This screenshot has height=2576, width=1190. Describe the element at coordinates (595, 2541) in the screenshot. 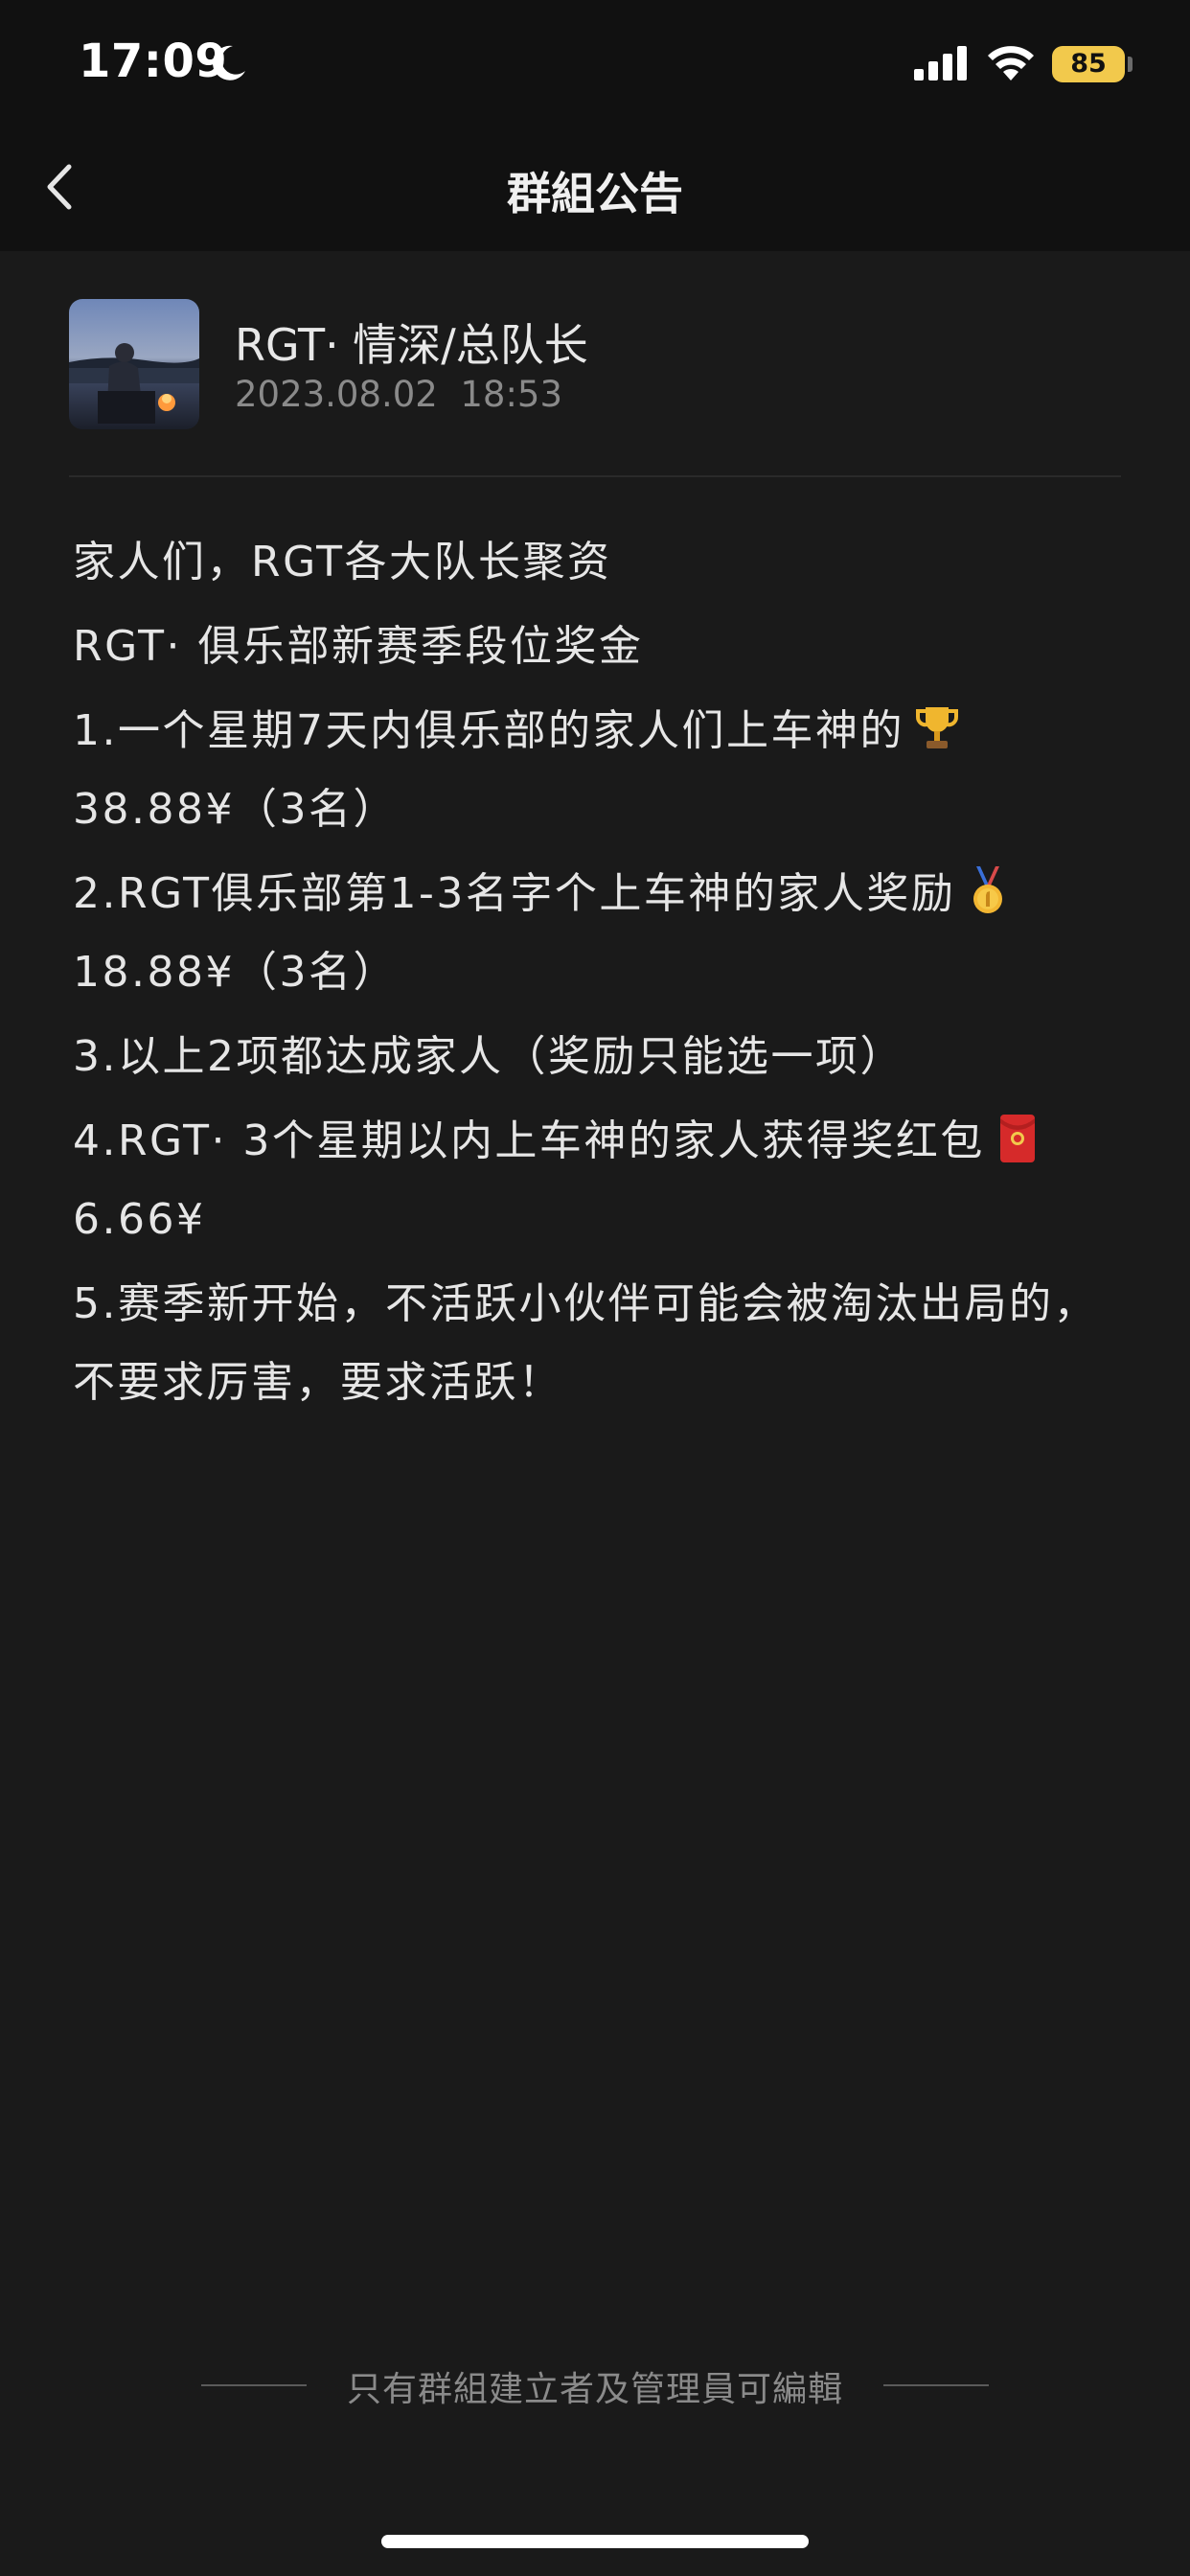

I see `home-indicator` at that location.